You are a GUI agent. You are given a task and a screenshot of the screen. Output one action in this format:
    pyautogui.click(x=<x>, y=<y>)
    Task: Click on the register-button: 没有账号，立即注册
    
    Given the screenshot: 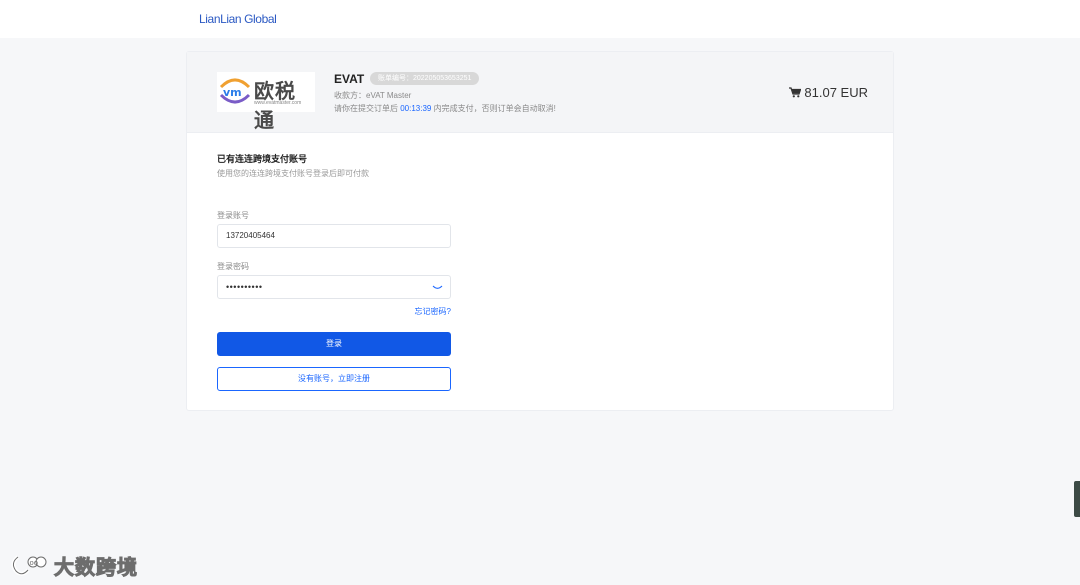 What is the action you would take?
    pyautogui.click(x=334, y=379)
    